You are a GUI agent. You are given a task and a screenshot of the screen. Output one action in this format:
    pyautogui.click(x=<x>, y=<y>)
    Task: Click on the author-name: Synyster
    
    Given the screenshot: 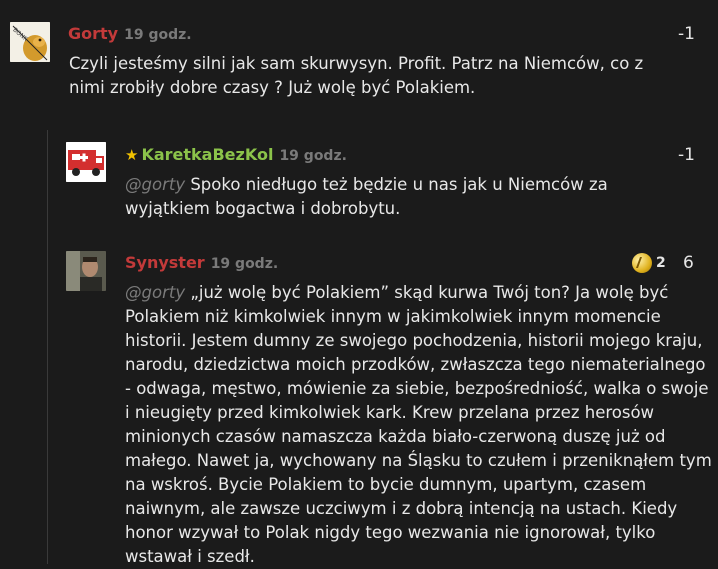 What is the action you would take?
    pyautogui.click(x=165, y=262)
    